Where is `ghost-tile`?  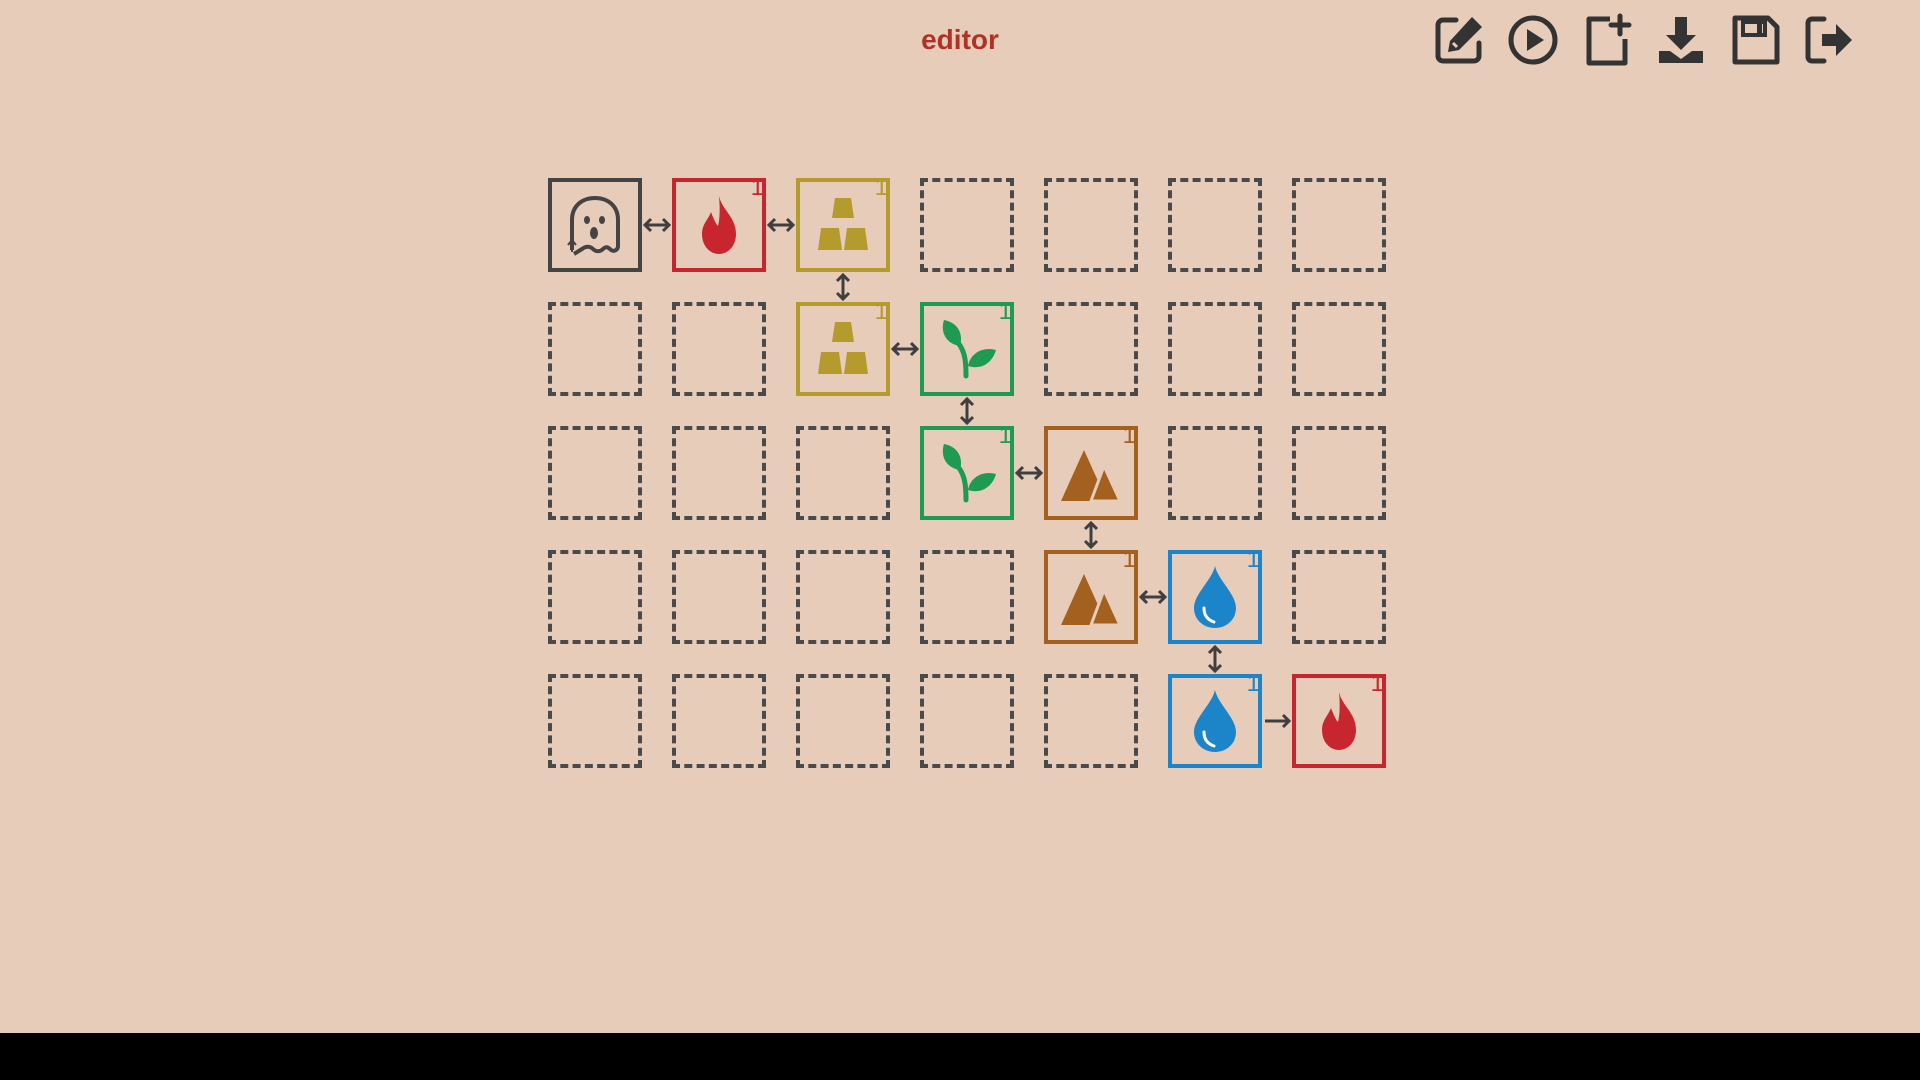 ghost-tile is located at coordinates (595, 225).